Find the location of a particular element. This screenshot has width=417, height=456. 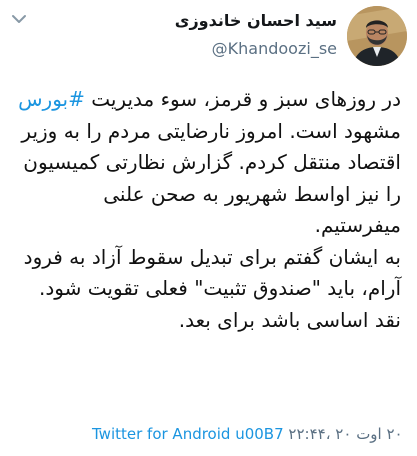

avatar is located at coordinates (377, 36).